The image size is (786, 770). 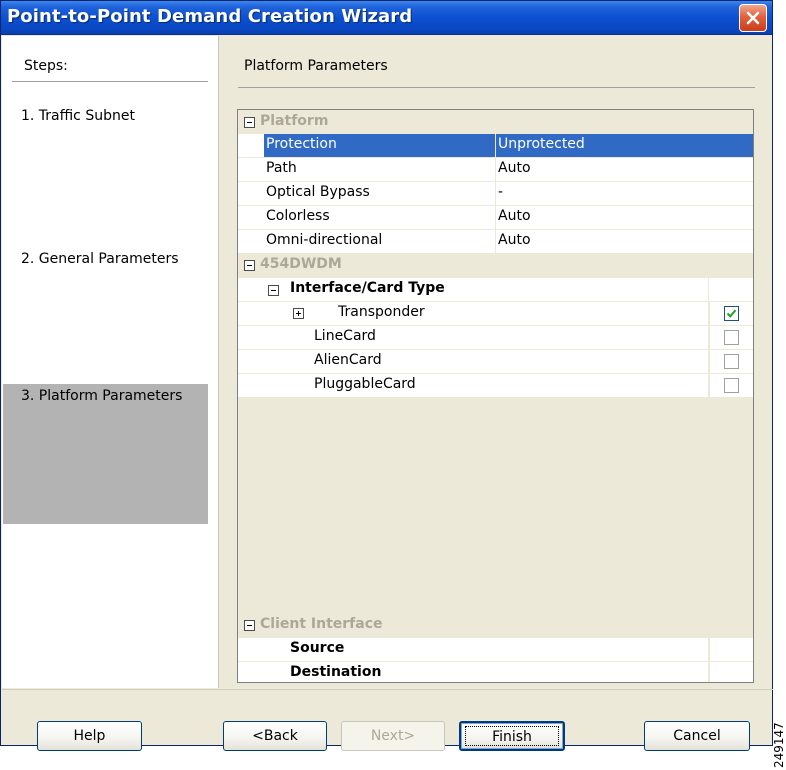 I want to click on window-title: Point-to-Point Demand Creation Wizard, so click(x=210, y=16).